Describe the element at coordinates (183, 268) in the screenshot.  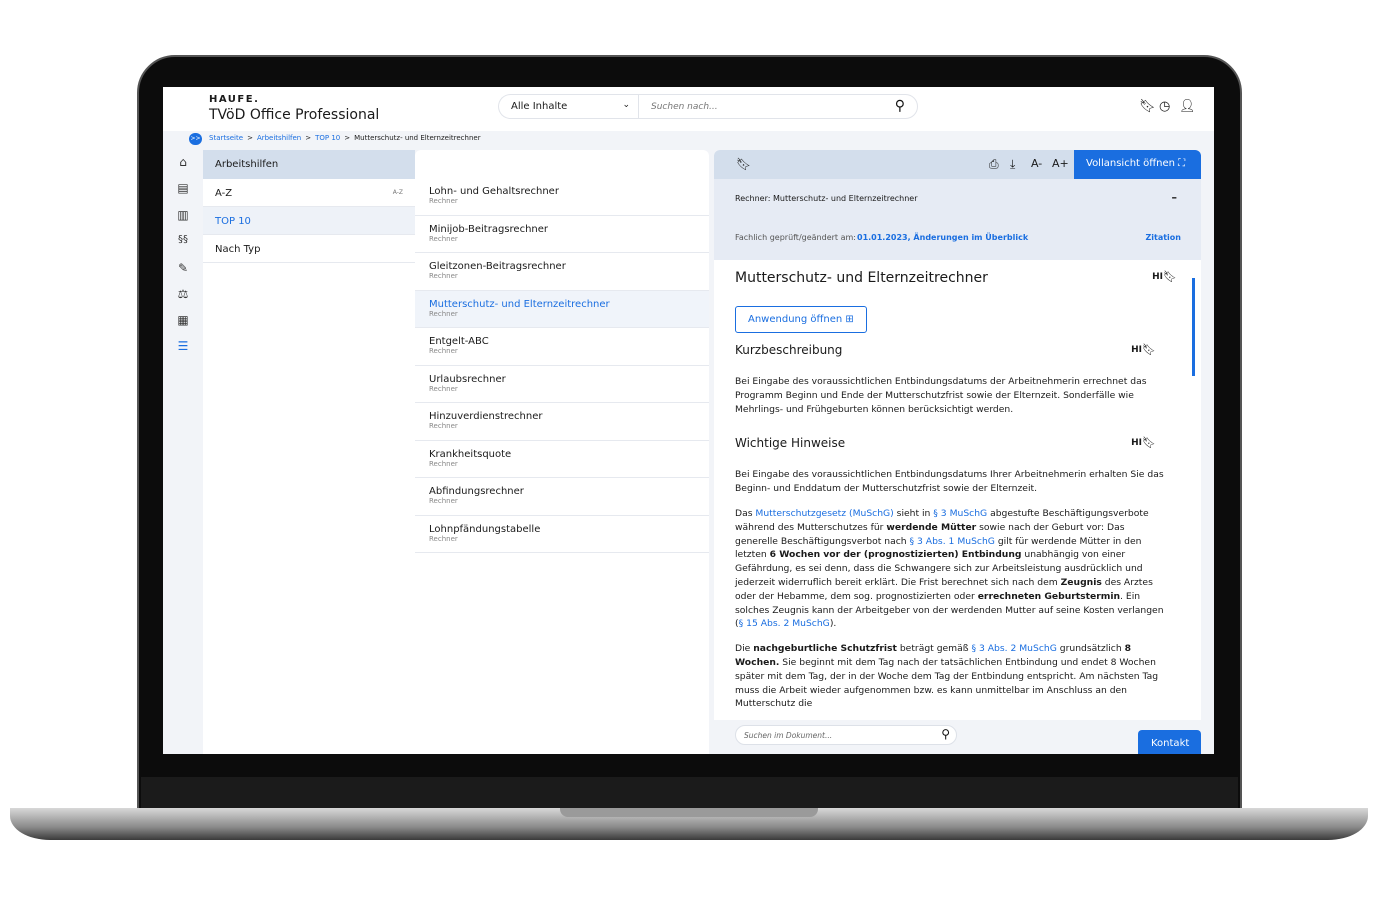
I see `edit-icon: ✎` at that location.